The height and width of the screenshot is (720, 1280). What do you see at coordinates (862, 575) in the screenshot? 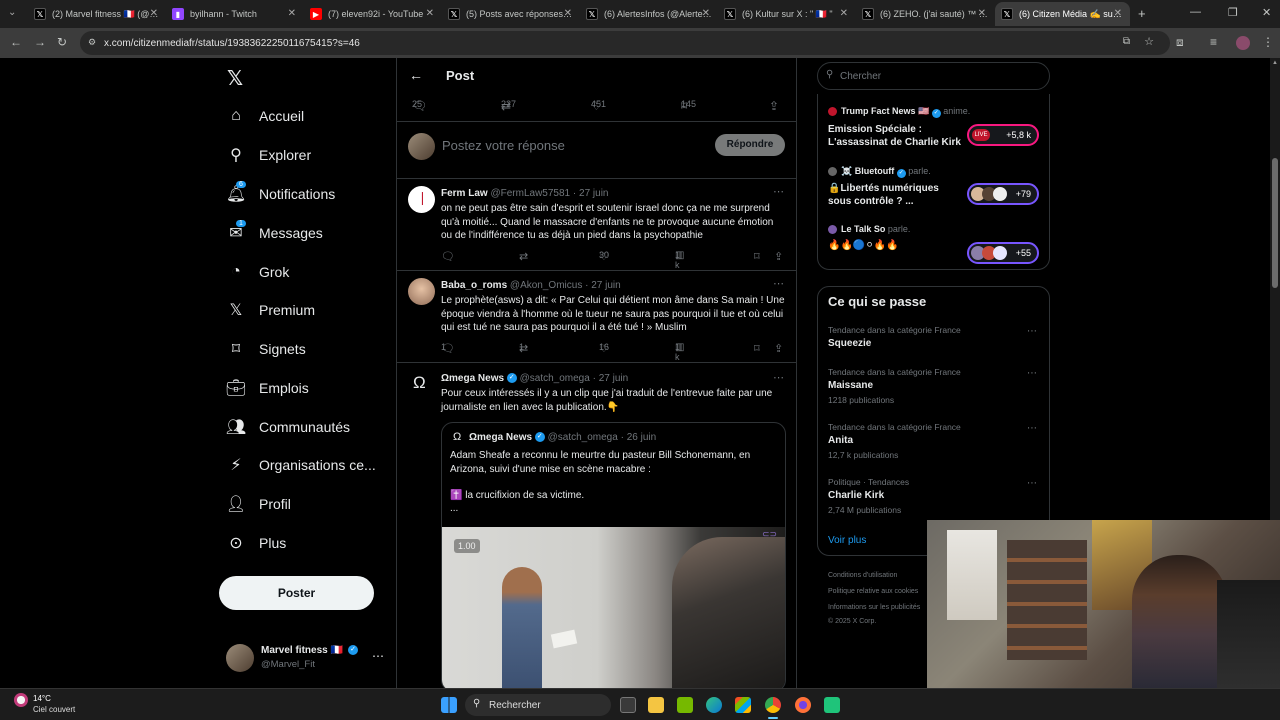
I see `footer-link: Conditions d'utilisation` at bounding box center [862, 575].